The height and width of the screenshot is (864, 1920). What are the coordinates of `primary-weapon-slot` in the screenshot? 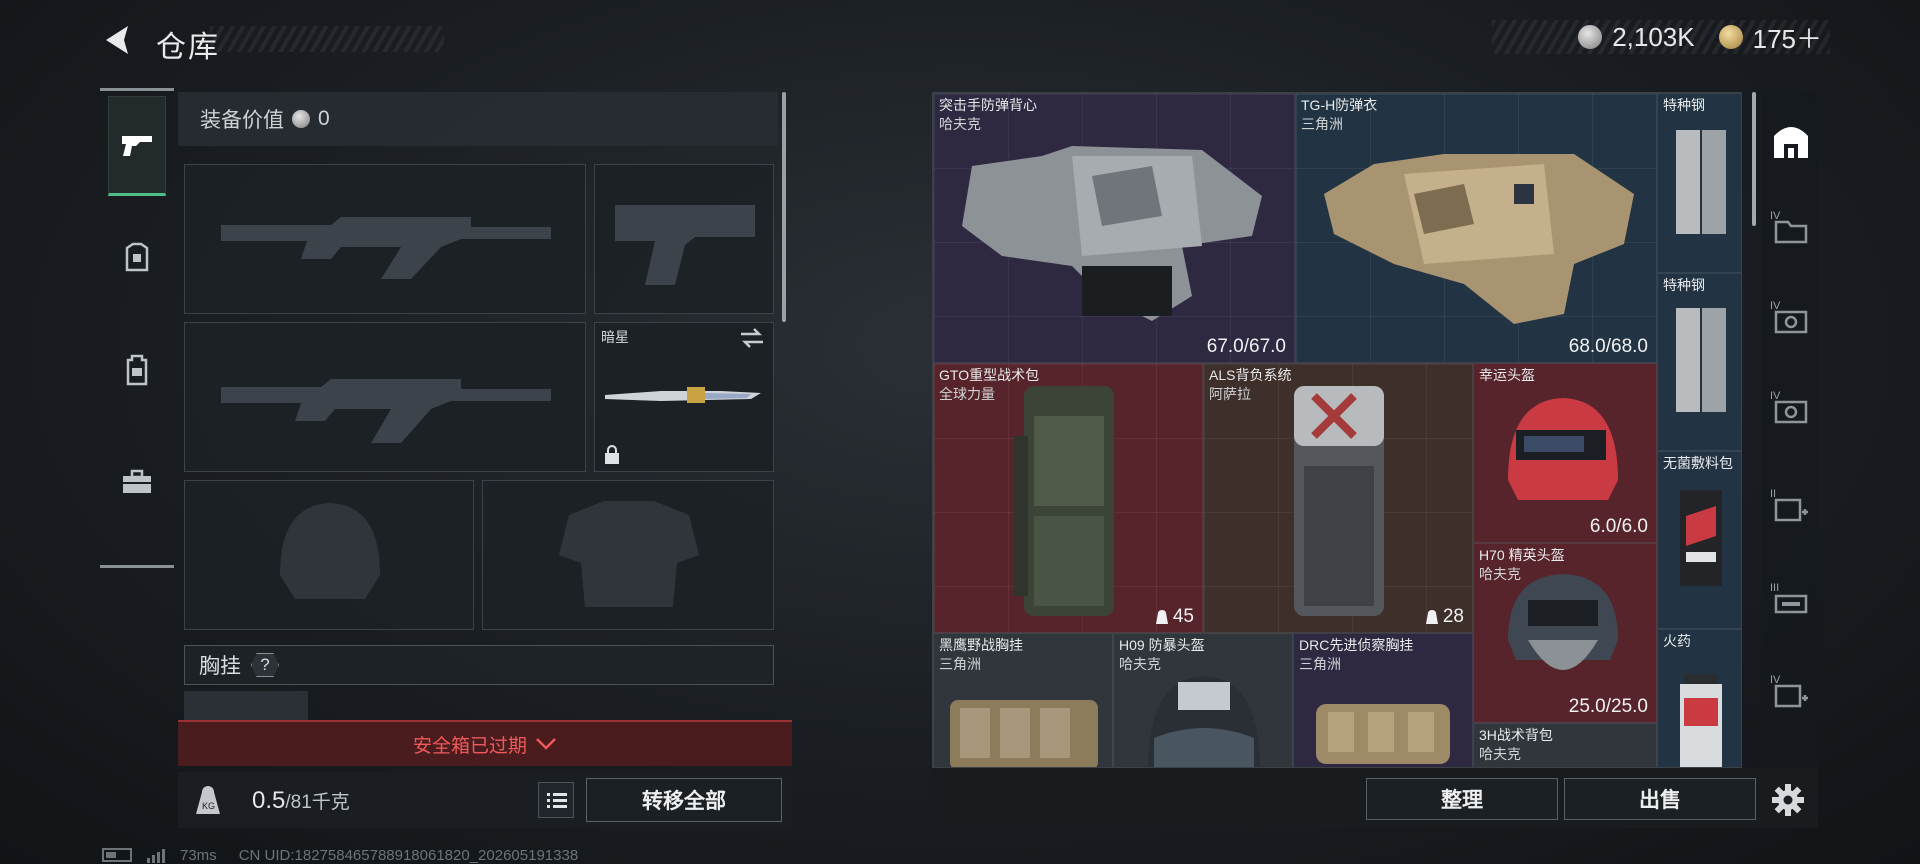 It's located at (385, 239).